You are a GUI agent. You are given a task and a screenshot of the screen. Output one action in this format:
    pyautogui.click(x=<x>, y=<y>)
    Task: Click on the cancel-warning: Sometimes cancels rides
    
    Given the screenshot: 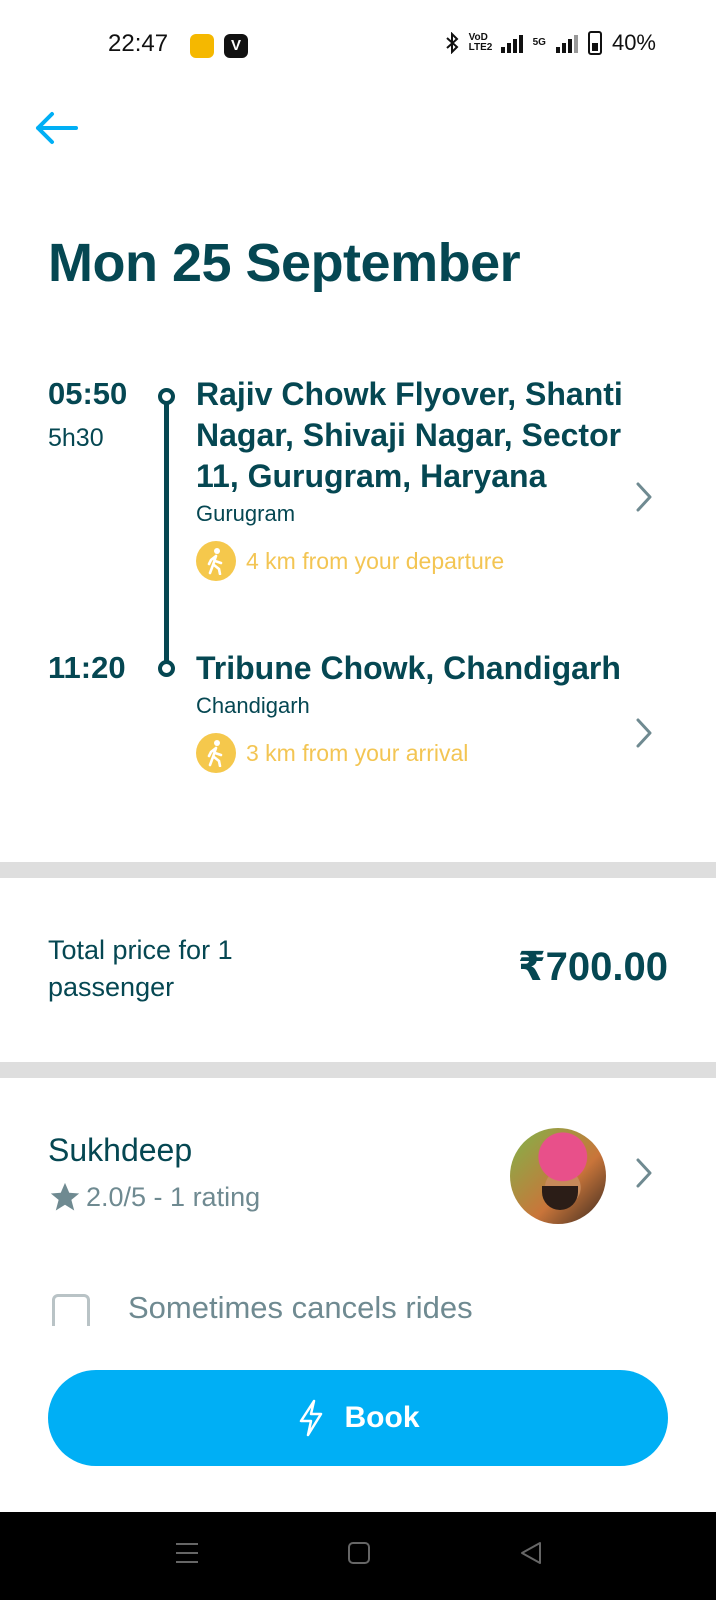 What is the action you would take?
    pyautogui.click(x=358, y=1308)
    